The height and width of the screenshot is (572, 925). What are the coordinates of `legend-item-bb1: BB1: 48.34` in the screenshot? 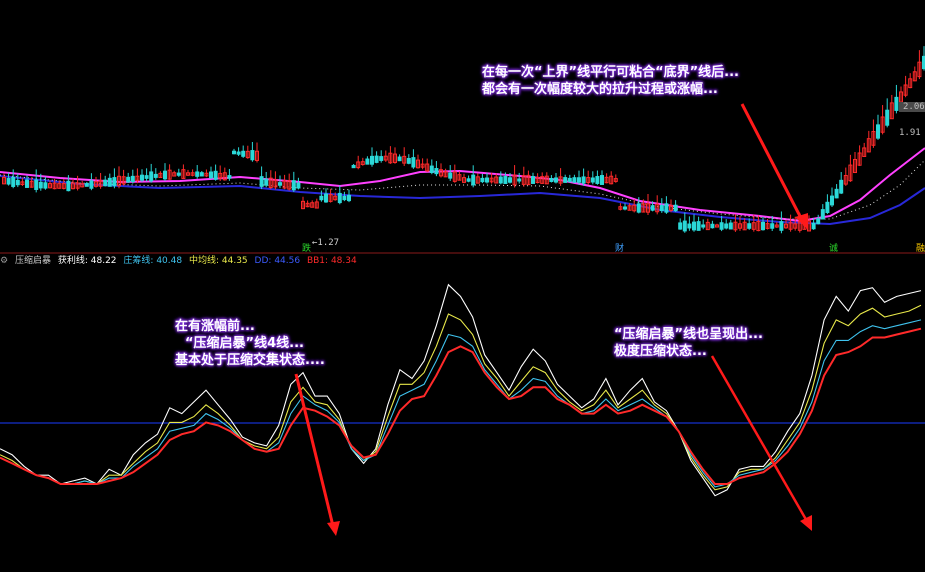 It's located at (331, 261).